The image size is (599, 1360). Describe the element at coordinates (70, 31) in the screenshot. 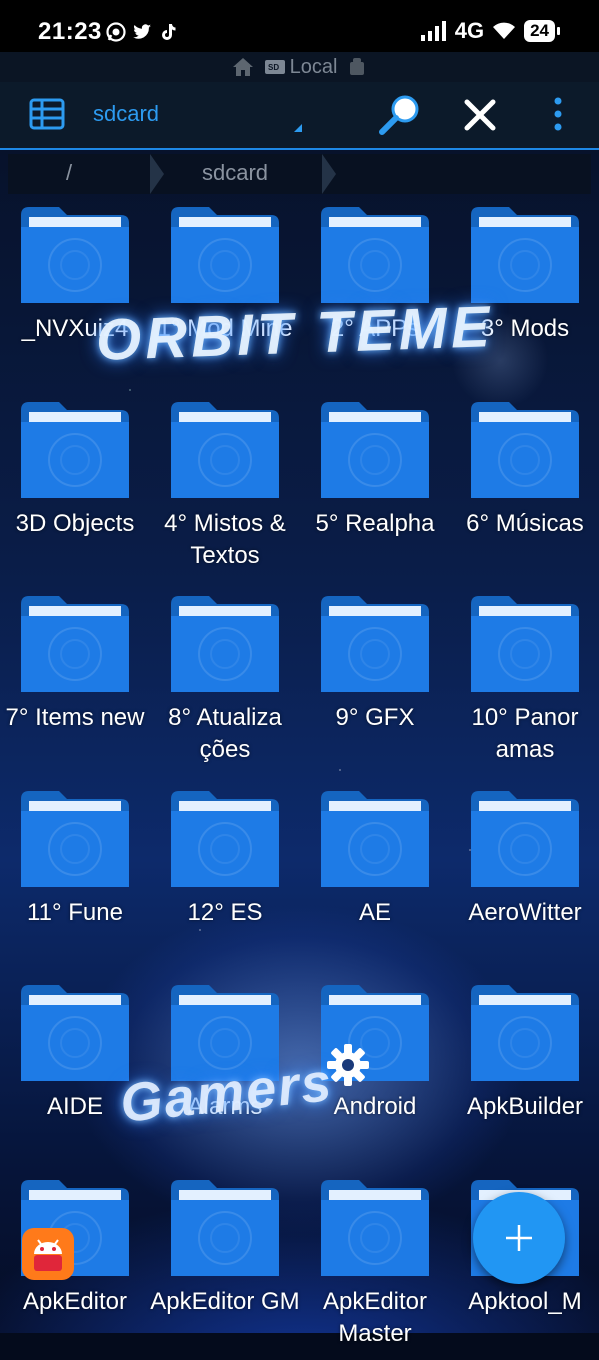

I see `status-time: 21:23` at that location.